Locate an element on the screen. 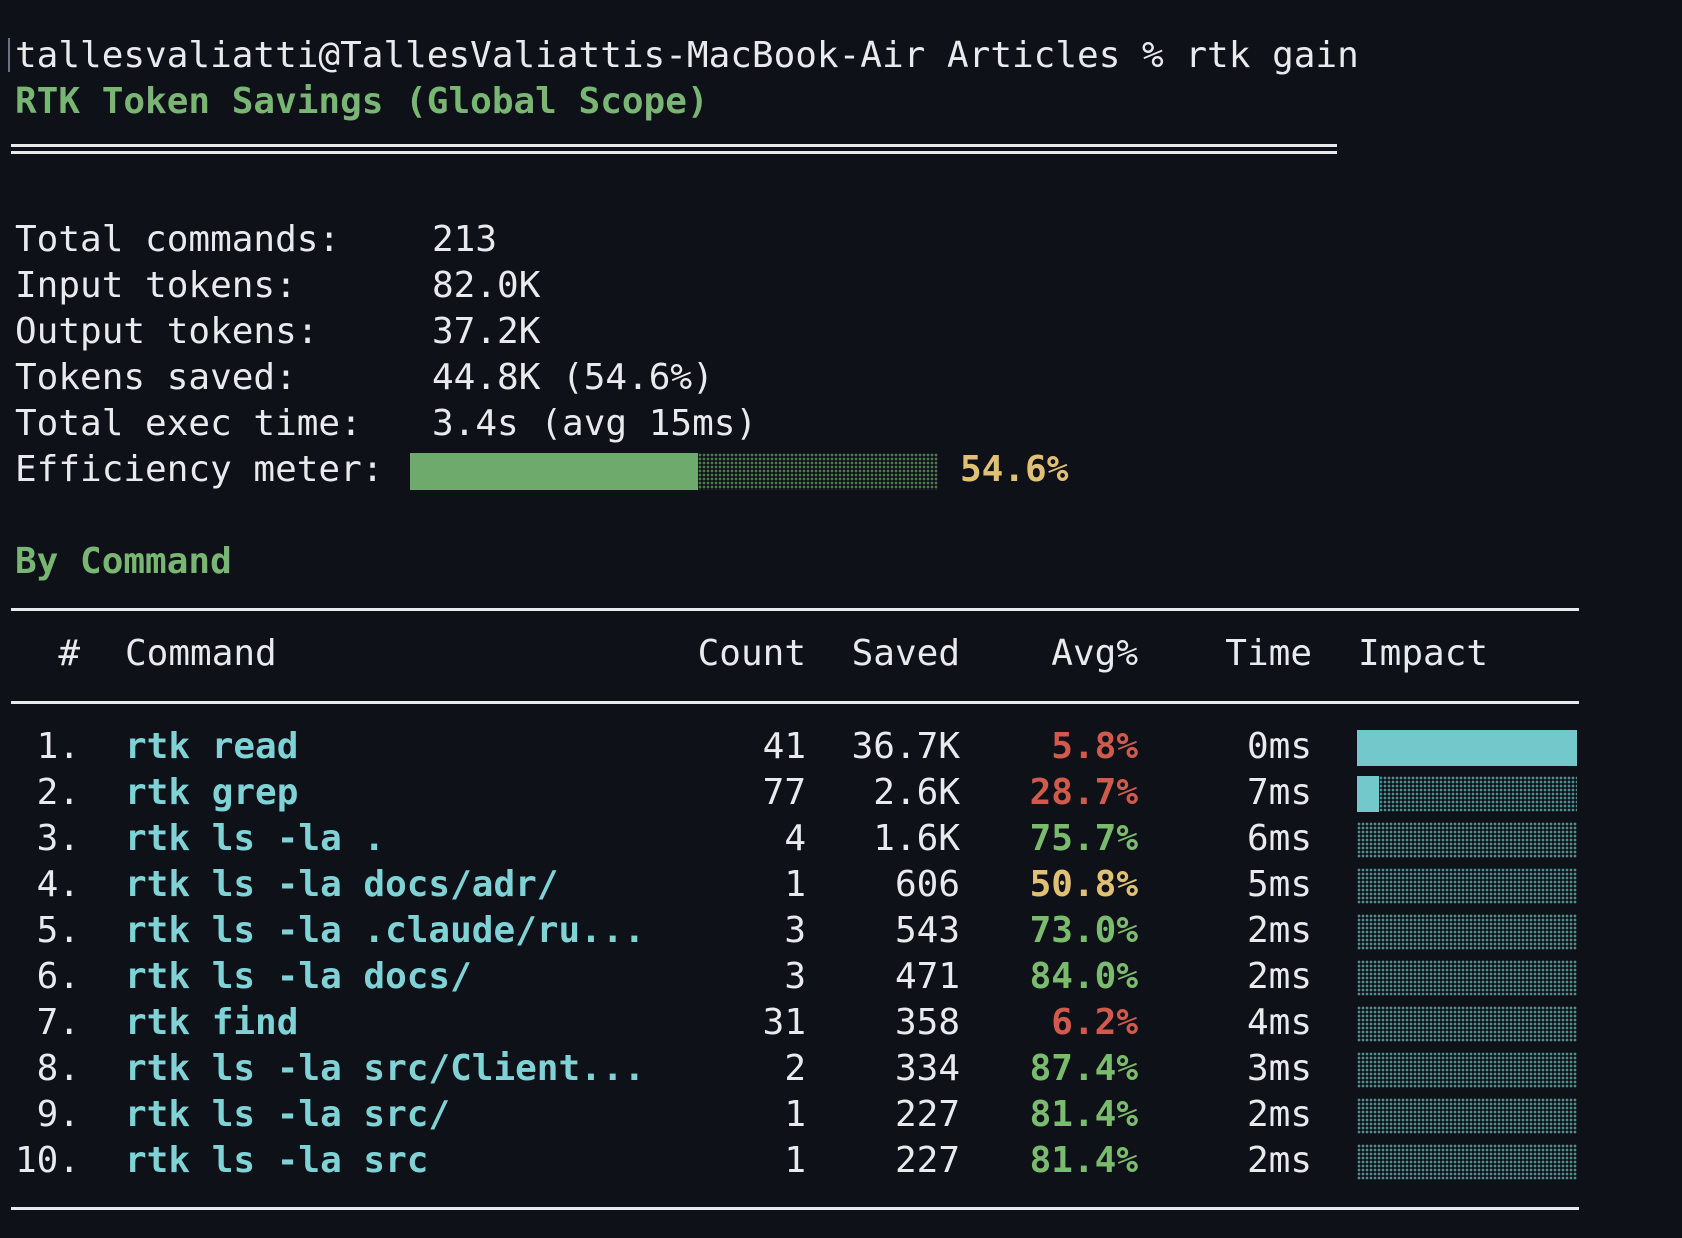 Image resolution: width=1682 pixels, height=1238 pixels. row-avg: 50.8% is located at coordinates (1083, 884).